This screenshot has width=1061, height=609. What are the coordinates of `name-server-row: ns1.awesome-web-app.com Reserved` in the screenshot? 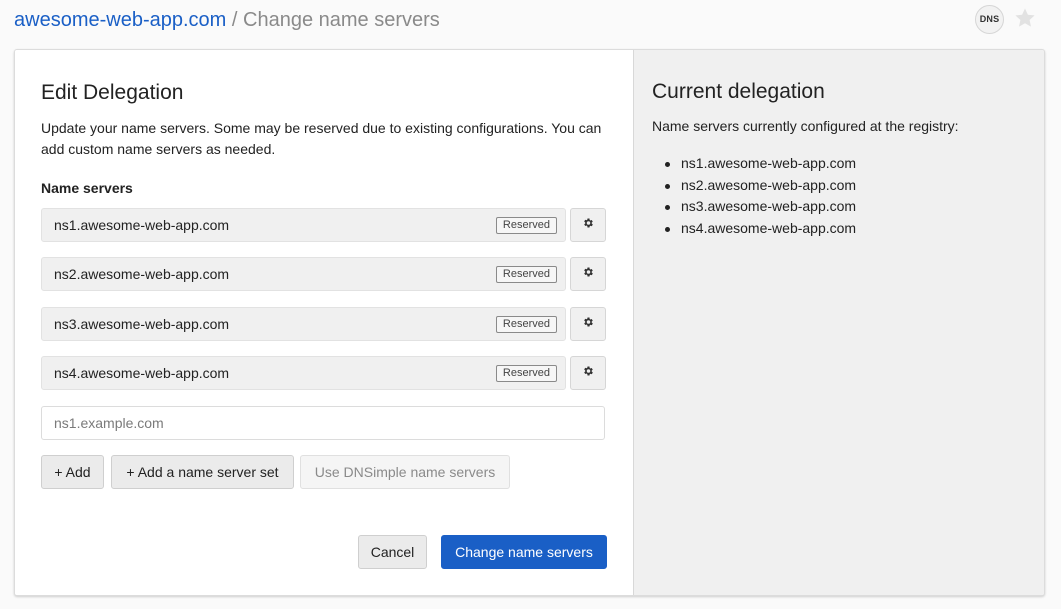 It's located at (323, 225).